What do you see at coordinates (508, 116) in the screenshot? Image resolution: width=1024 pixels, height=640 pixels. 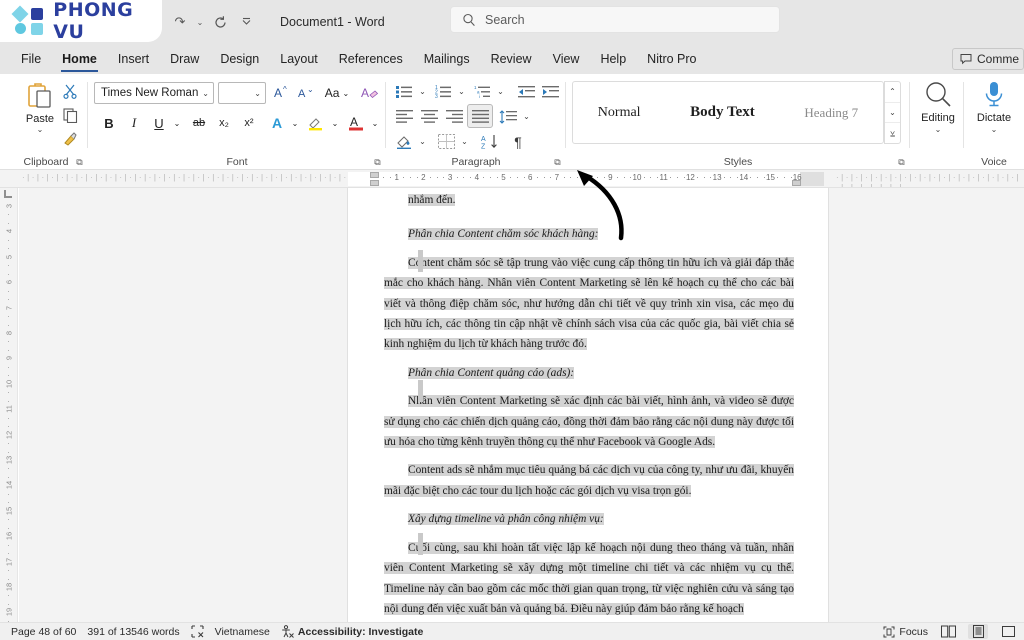 I see `line-spacing-button` at bounding box center [508, 116].